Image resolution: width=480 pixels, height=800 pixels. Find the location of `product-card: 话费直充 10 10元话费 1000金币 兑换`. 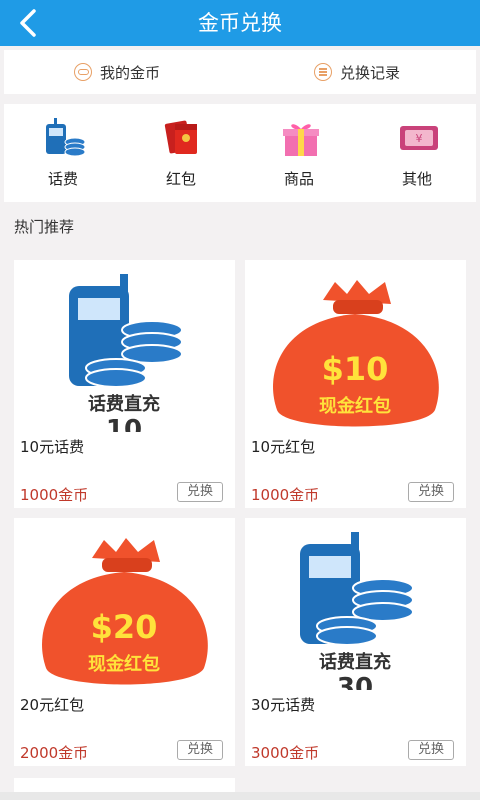

product-card: 话费直充 10 10元话费 1000金币 兑换 is located at coordinates (124, 384).